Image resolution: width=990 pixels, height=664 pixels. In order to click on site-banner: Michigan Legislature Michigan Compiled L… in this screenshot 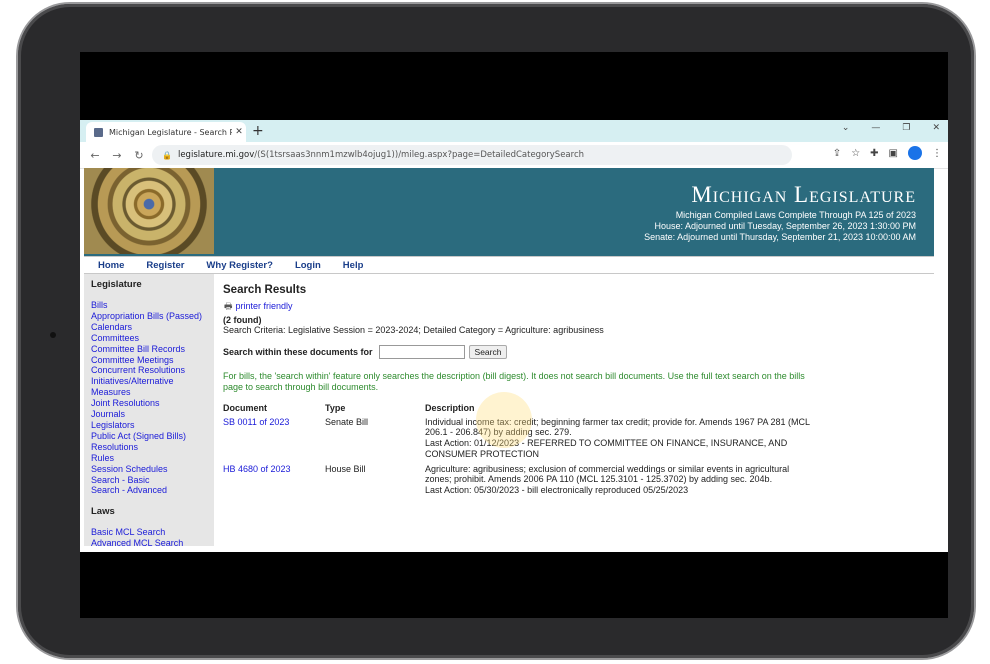, I will do `click(509, 212)`.